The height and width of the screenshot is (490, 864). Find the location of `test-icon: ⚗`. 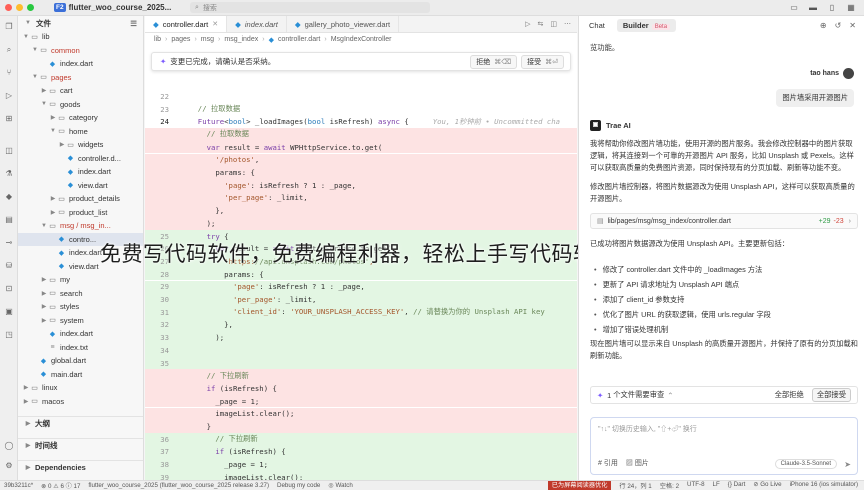

test-icon: ⚗ is located at coordinates (9, 174).